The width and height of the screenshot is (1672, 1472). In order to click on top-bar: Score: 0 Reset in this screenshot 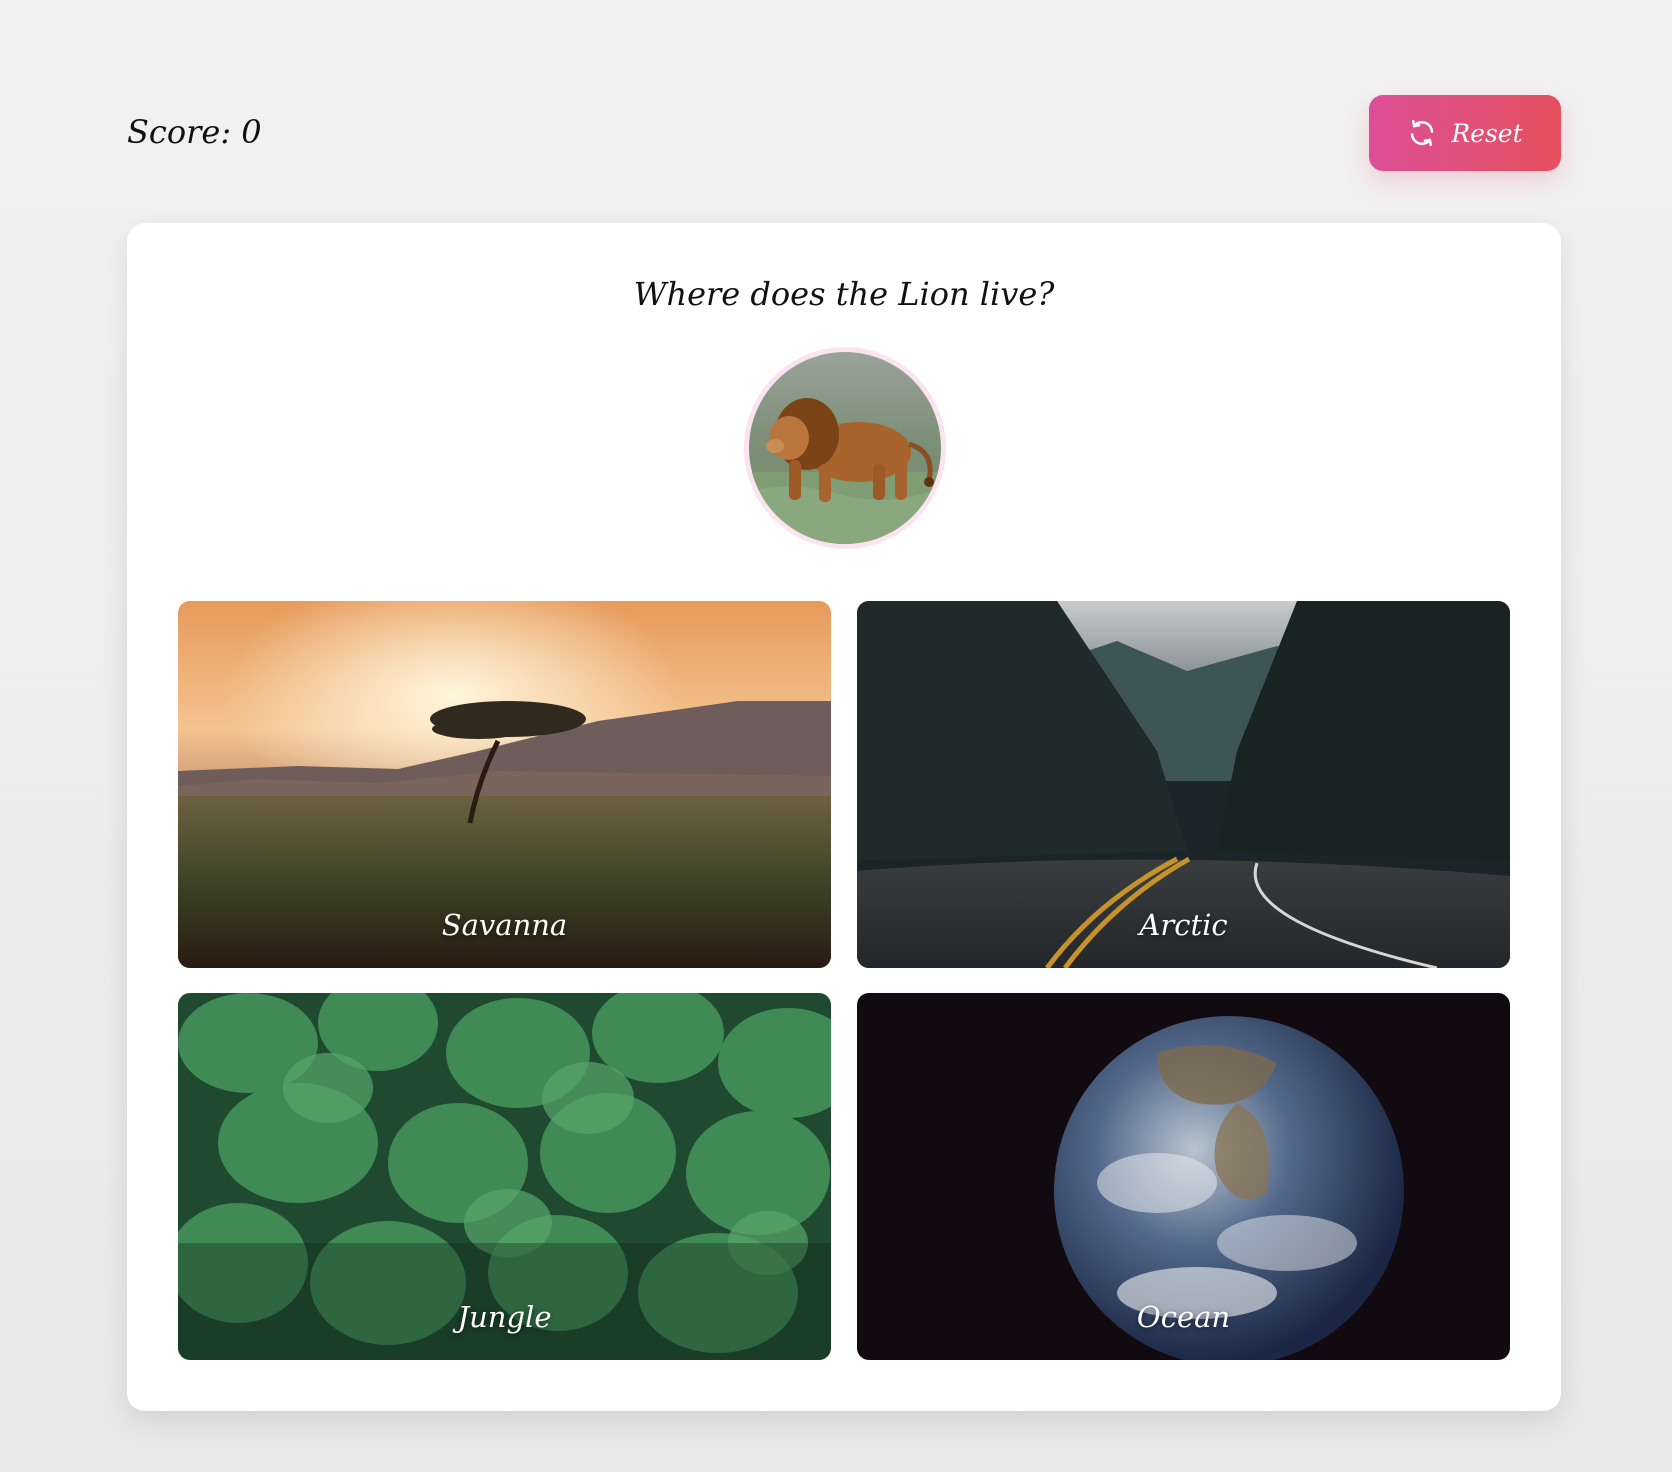, I will do `click(844, 133)`.